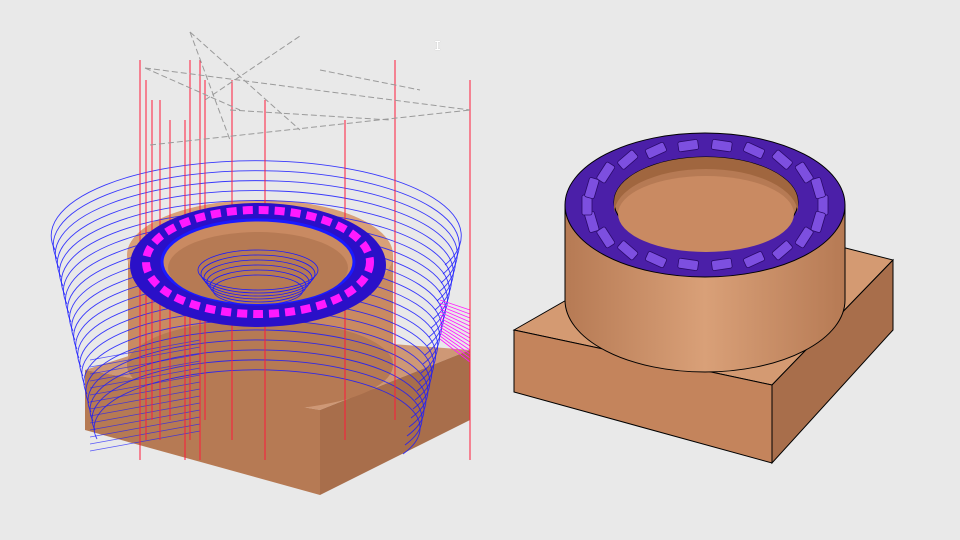  Describe the element at coordinates (438, 46) in the screenshot. I see `text-cursor-icon: I` at that location.